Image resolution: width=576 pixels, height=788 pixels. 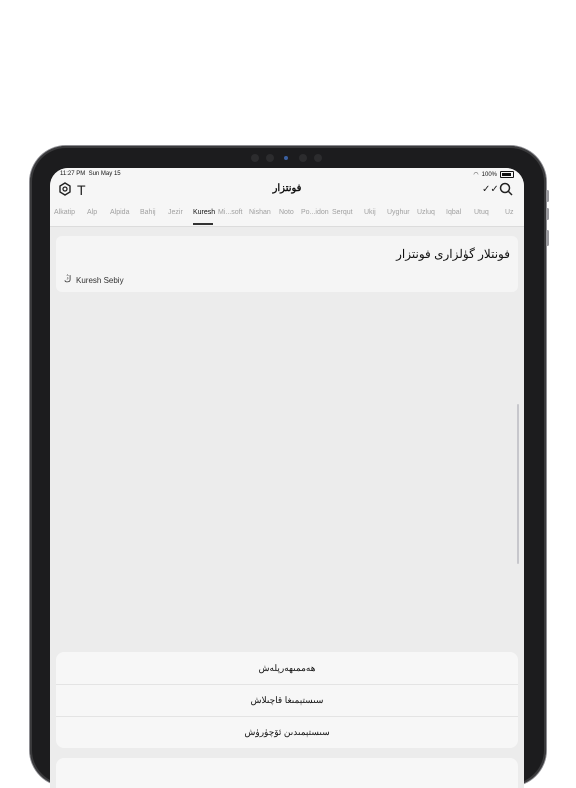 I want to click on tab-uzluq: Uzluq, so click(x=426, y=212).